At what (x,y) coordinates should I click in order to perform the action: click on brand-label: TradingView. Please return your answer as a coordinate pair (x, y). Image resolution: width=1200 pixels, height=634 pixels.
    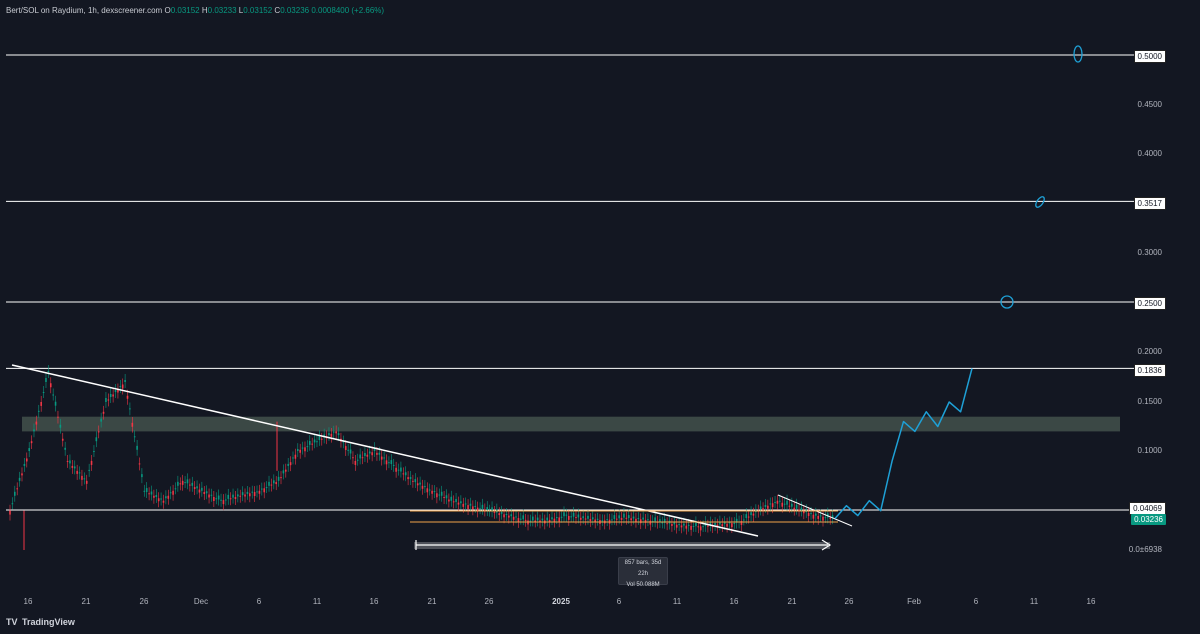
    Looking at the image, I should click on (48, 622).